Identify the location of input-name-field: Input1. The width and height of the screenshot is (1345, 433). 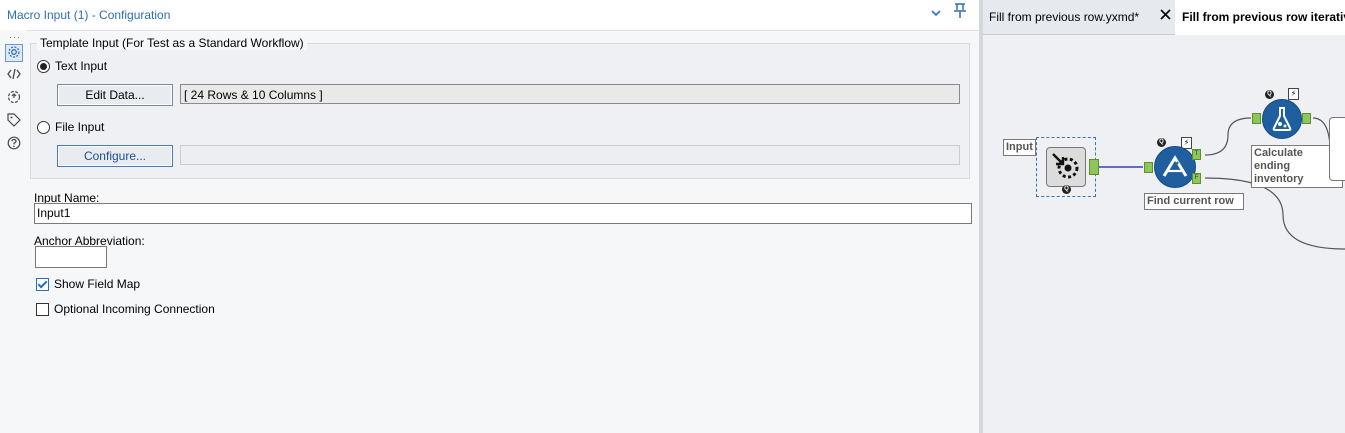
(503, 213).